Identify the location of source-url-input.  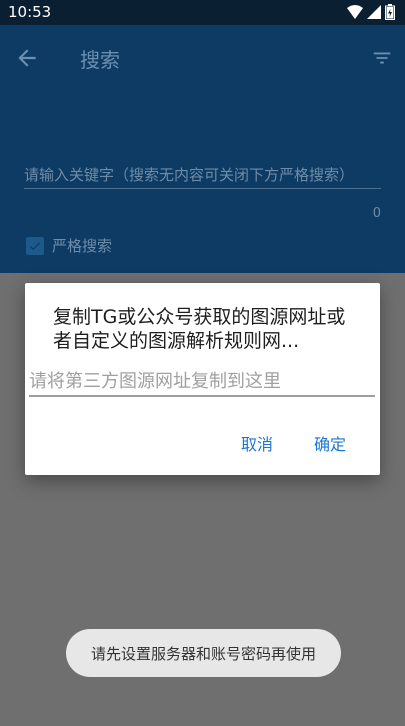
(202, 382).